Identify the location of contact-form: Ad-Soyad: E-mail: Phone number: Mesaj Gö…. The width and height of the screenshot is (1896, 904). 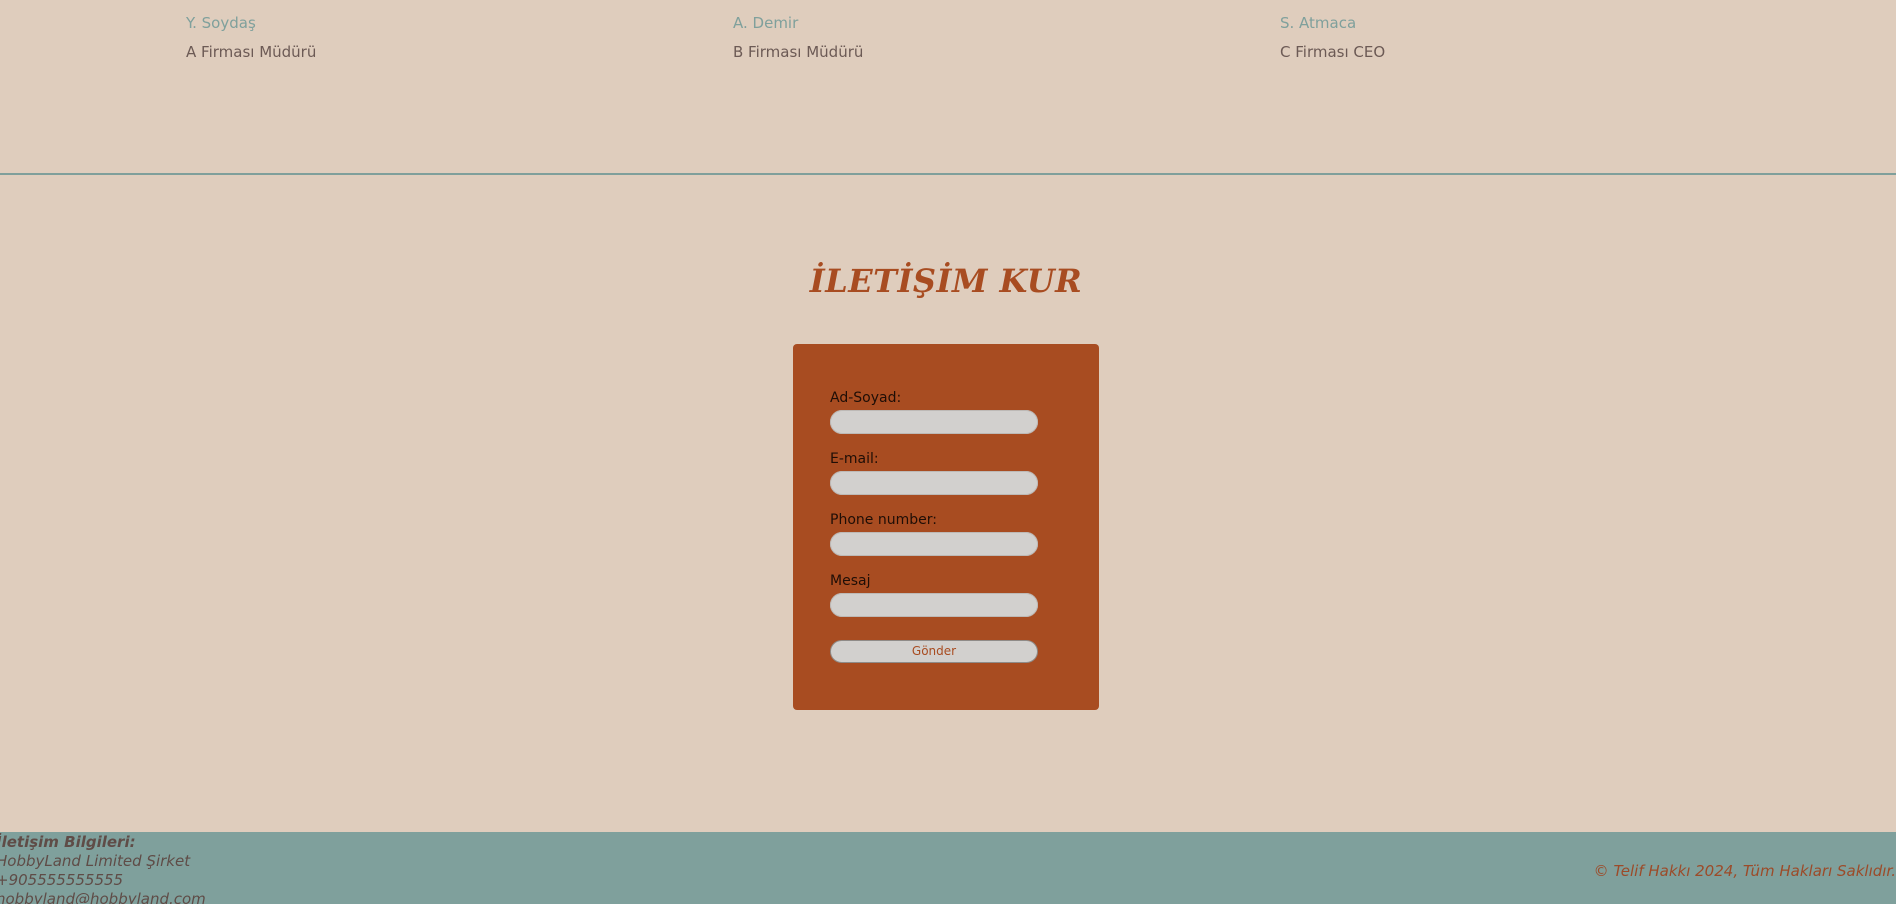
(946, 527).